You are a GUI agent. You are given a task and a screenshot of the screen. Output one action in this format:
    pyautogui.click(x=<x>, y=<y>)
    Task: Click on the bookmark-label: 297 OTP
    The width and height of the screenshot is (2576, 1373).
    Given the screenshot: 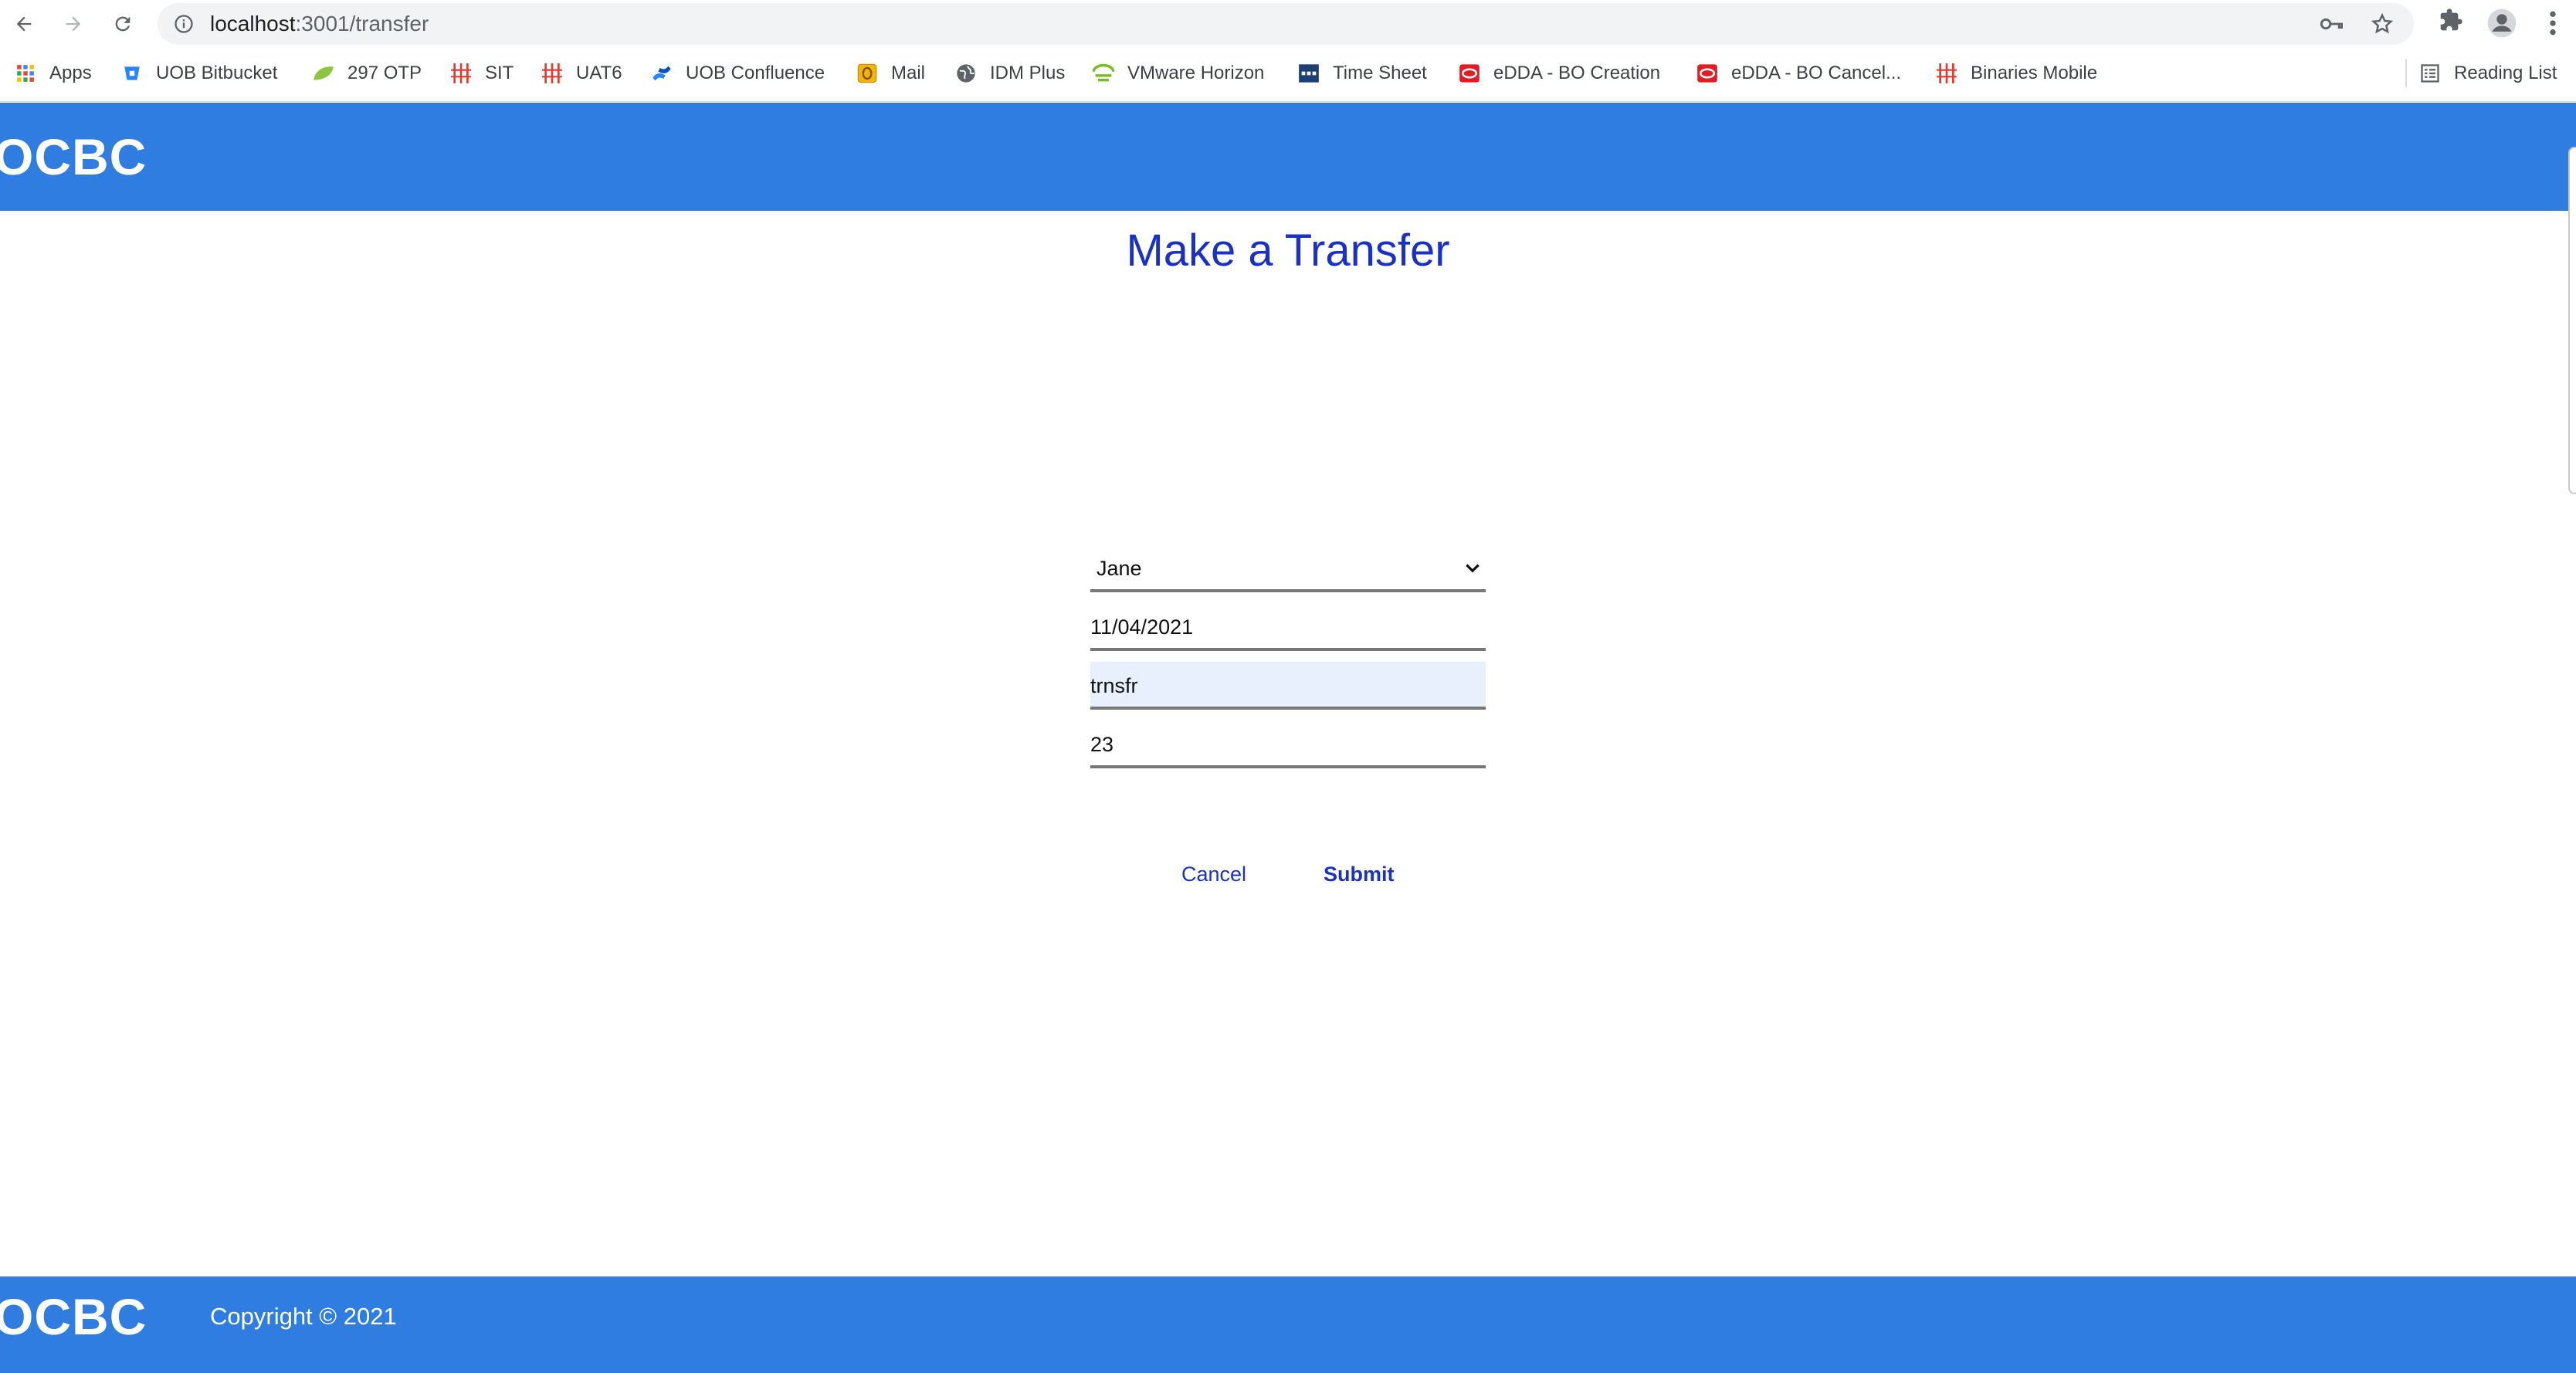 What is the action you would take?
    pyautogui.click(x=384, y=73)
    